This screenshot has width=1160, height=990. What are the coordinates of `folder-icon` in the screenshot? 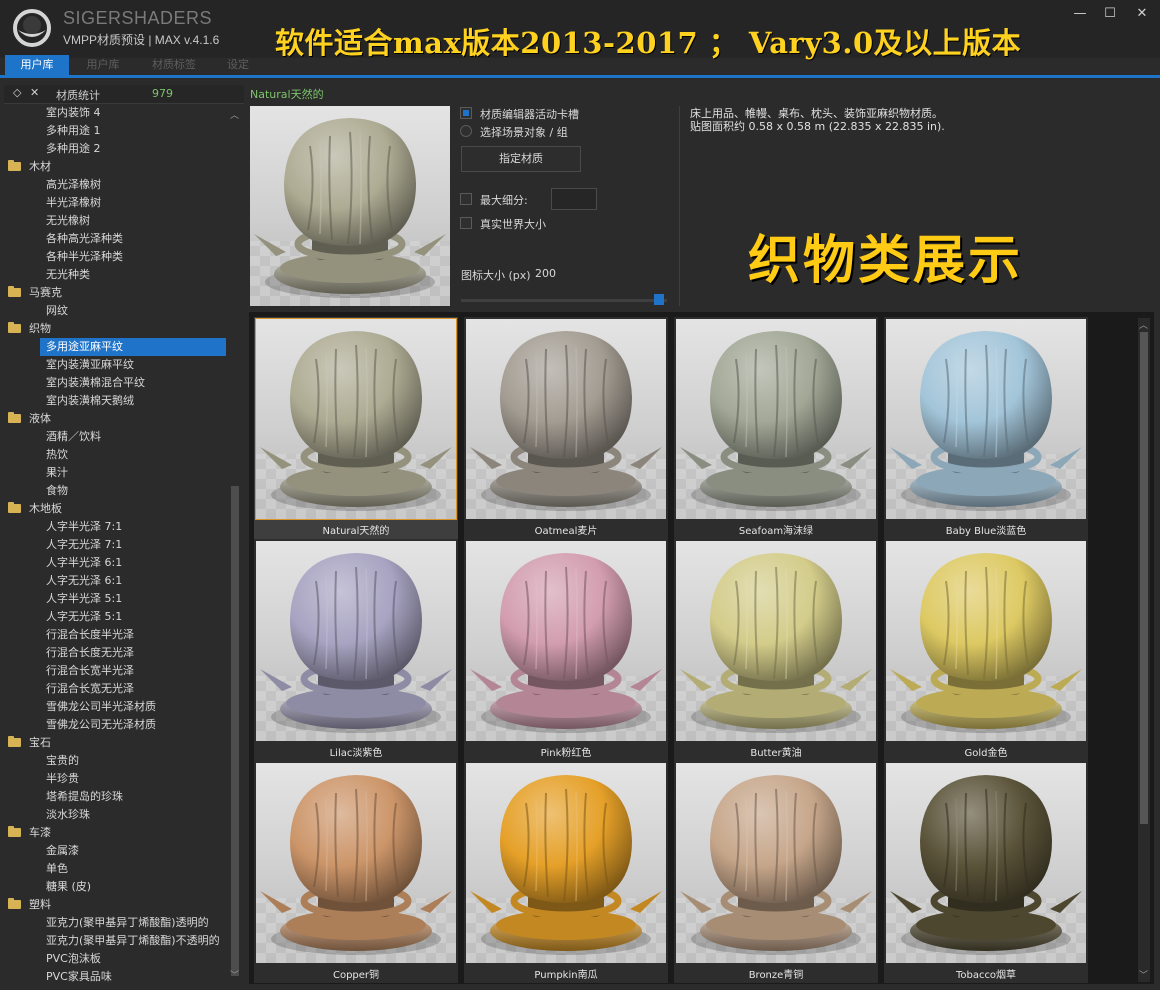 It's located at (14, 417).